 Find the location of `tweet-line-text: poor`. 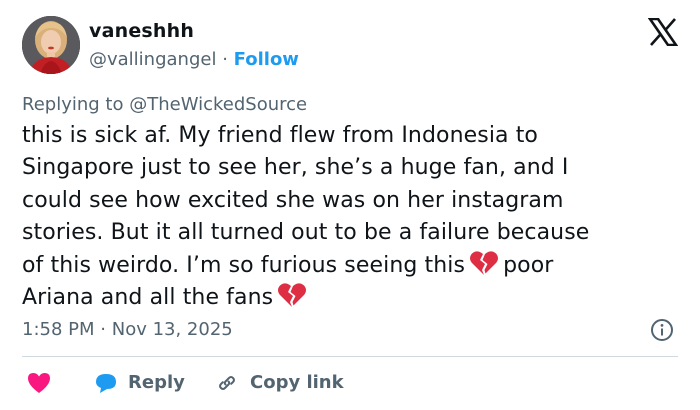

tweet-line-text: poor is located at coordinates (528, 265).